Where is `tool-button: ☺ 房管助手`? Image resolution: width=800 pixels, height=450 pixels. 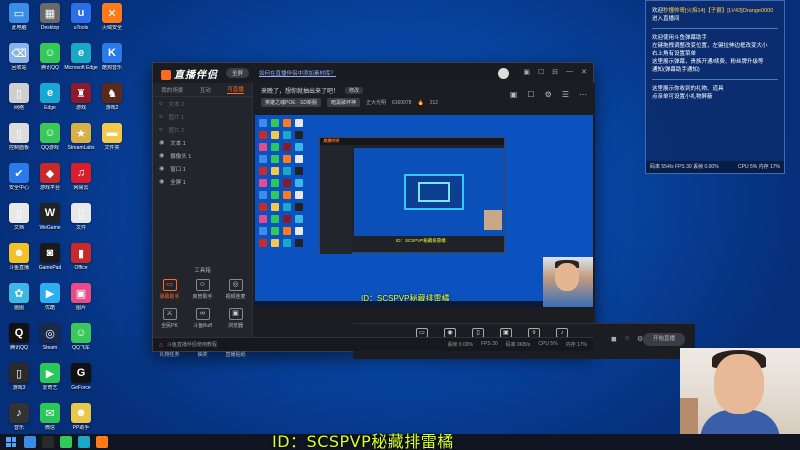
tool-button: ☺ 房管助手 is located at coordinates (202, 289).